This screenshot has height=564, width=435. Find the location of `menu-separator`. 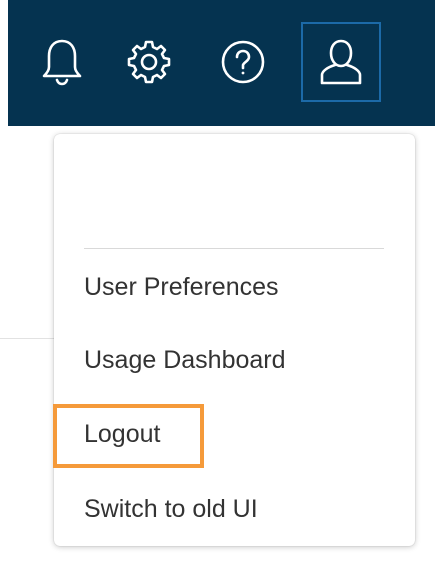

menu-separator is located at coordinates (234, 248).